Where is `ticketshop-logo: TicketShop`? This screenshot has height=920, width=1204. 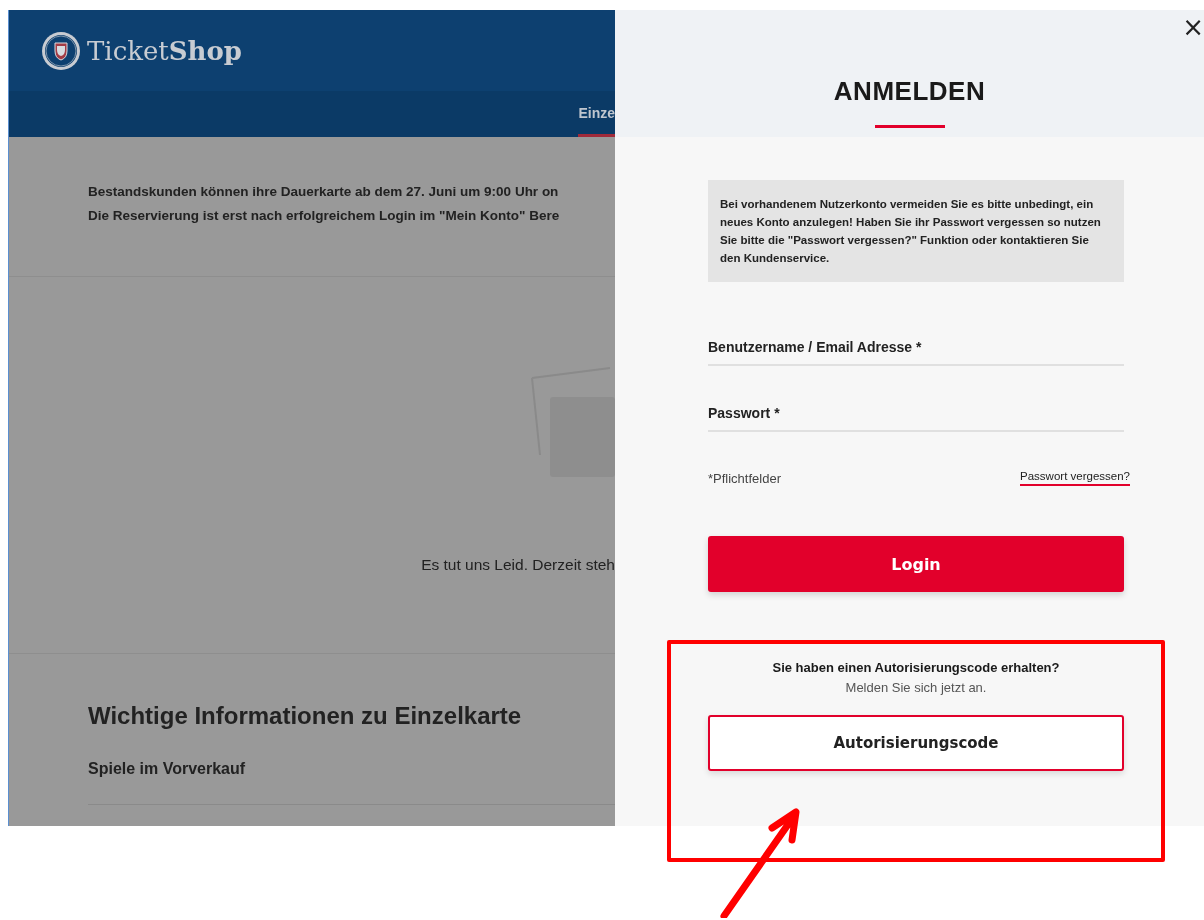
ticketshop-logo: TicketShop is located at coordinates (164, 50).